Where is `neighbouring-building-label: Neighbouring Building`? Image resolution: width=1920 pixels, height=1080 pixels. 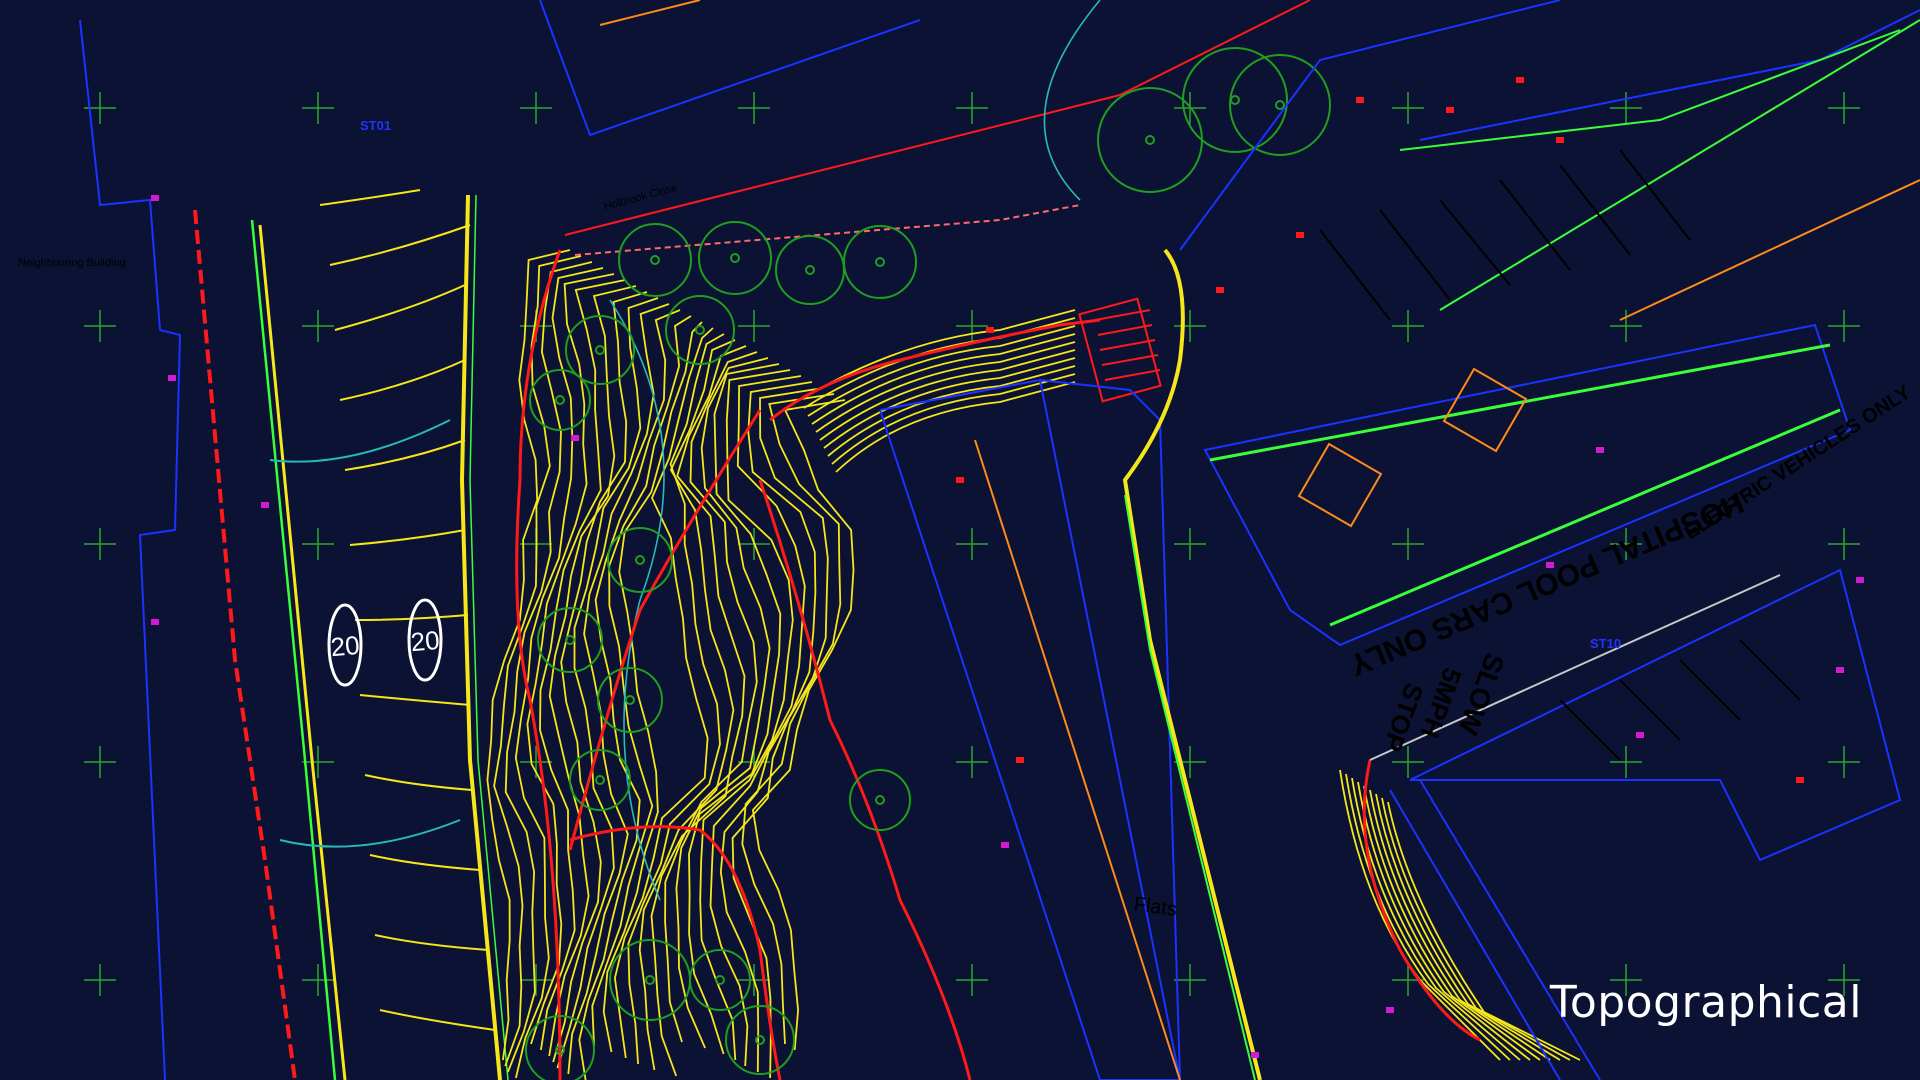
neighbouring-building-label: Neighbouring Building is located at coordinates (72, 263).